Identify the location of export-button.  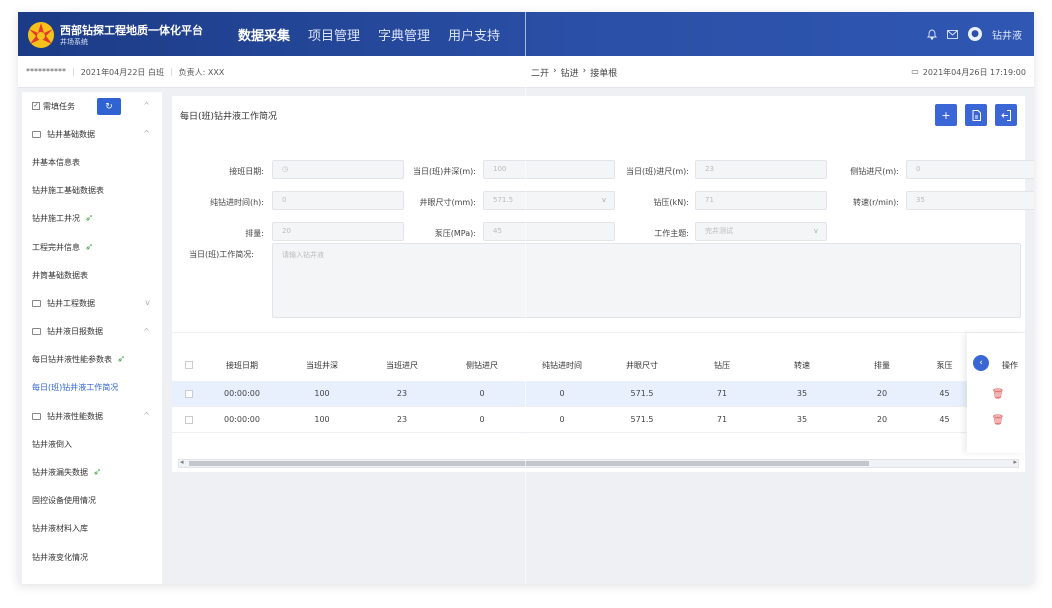
(976, 115).